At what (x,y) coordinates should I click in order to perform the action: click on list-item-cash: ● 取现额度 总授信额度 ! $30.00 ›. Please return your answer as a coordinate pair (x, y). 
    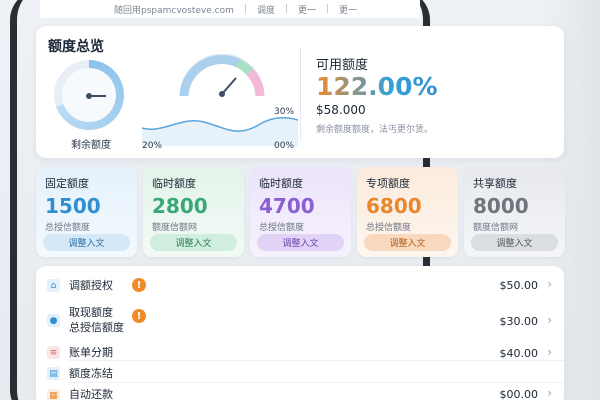
    Looking at the image, I should click on (300, 323).